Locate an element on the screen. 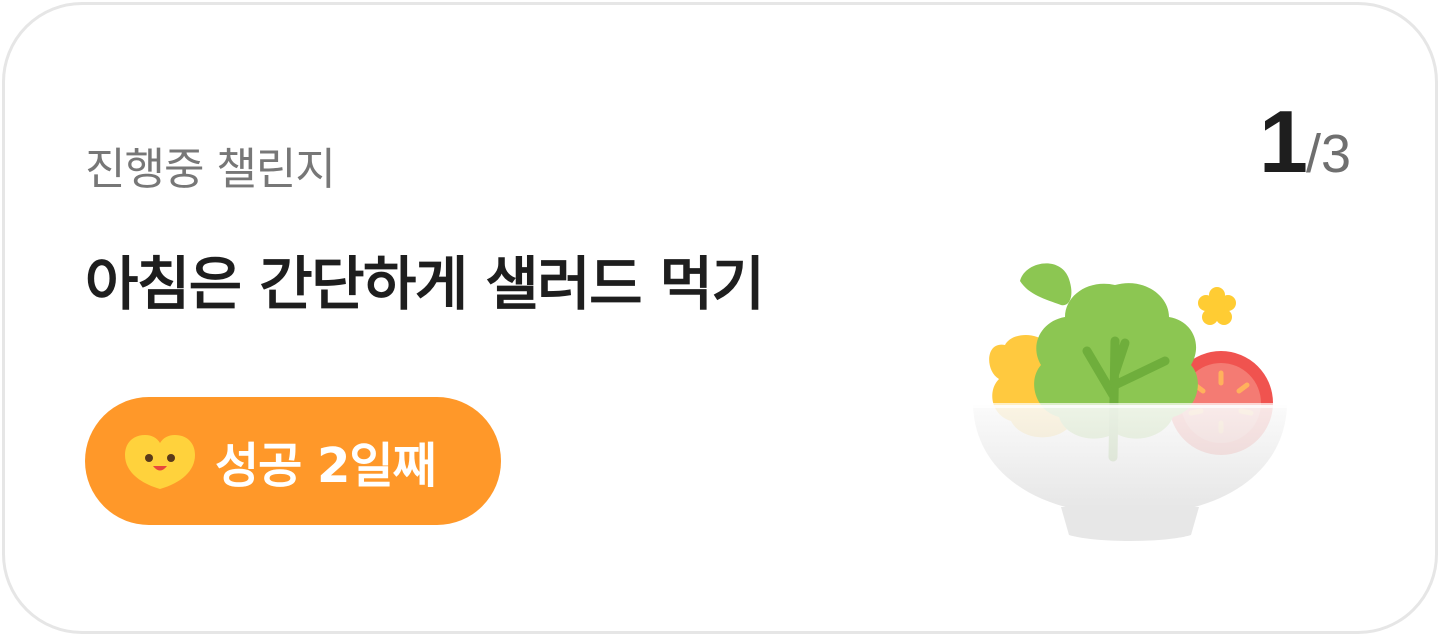 The image size is (1444, 640). success-streak-badge: 성공 2일째 is located at coordinates (293, 461).